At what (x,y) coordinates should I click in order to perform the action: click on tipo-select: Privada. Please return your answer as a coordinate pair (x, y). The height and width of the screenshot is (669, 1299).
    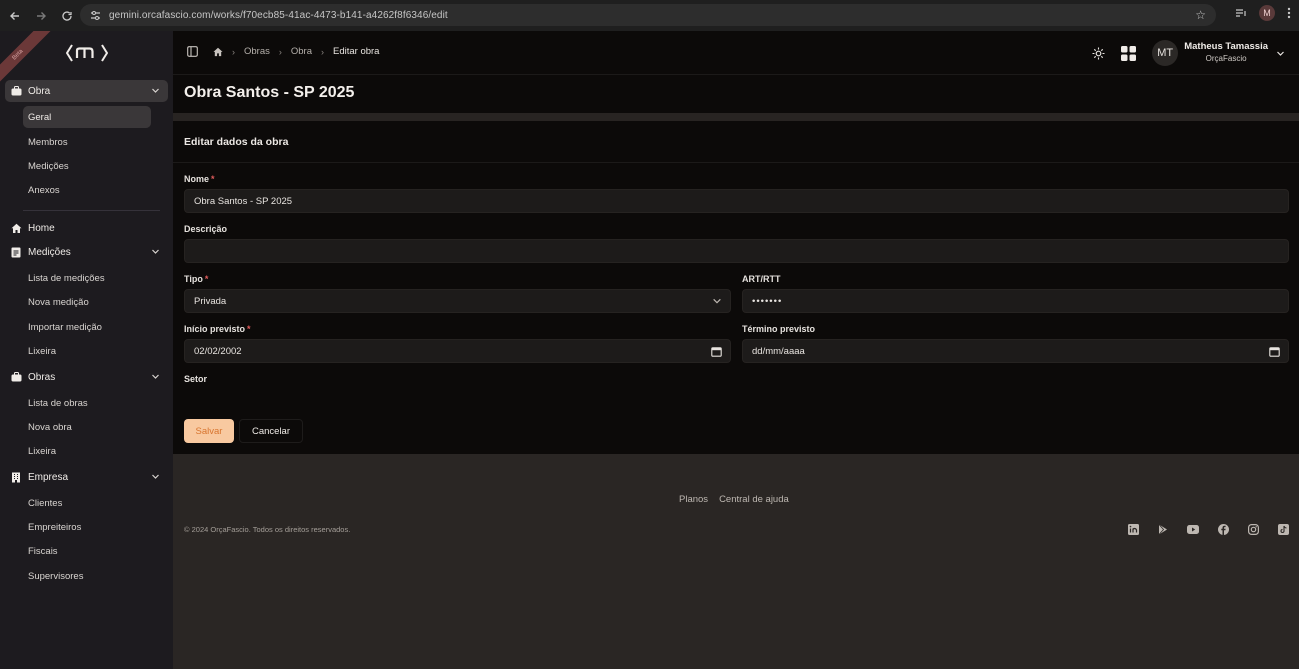
    Looking at the image, I should click on (457, 301).